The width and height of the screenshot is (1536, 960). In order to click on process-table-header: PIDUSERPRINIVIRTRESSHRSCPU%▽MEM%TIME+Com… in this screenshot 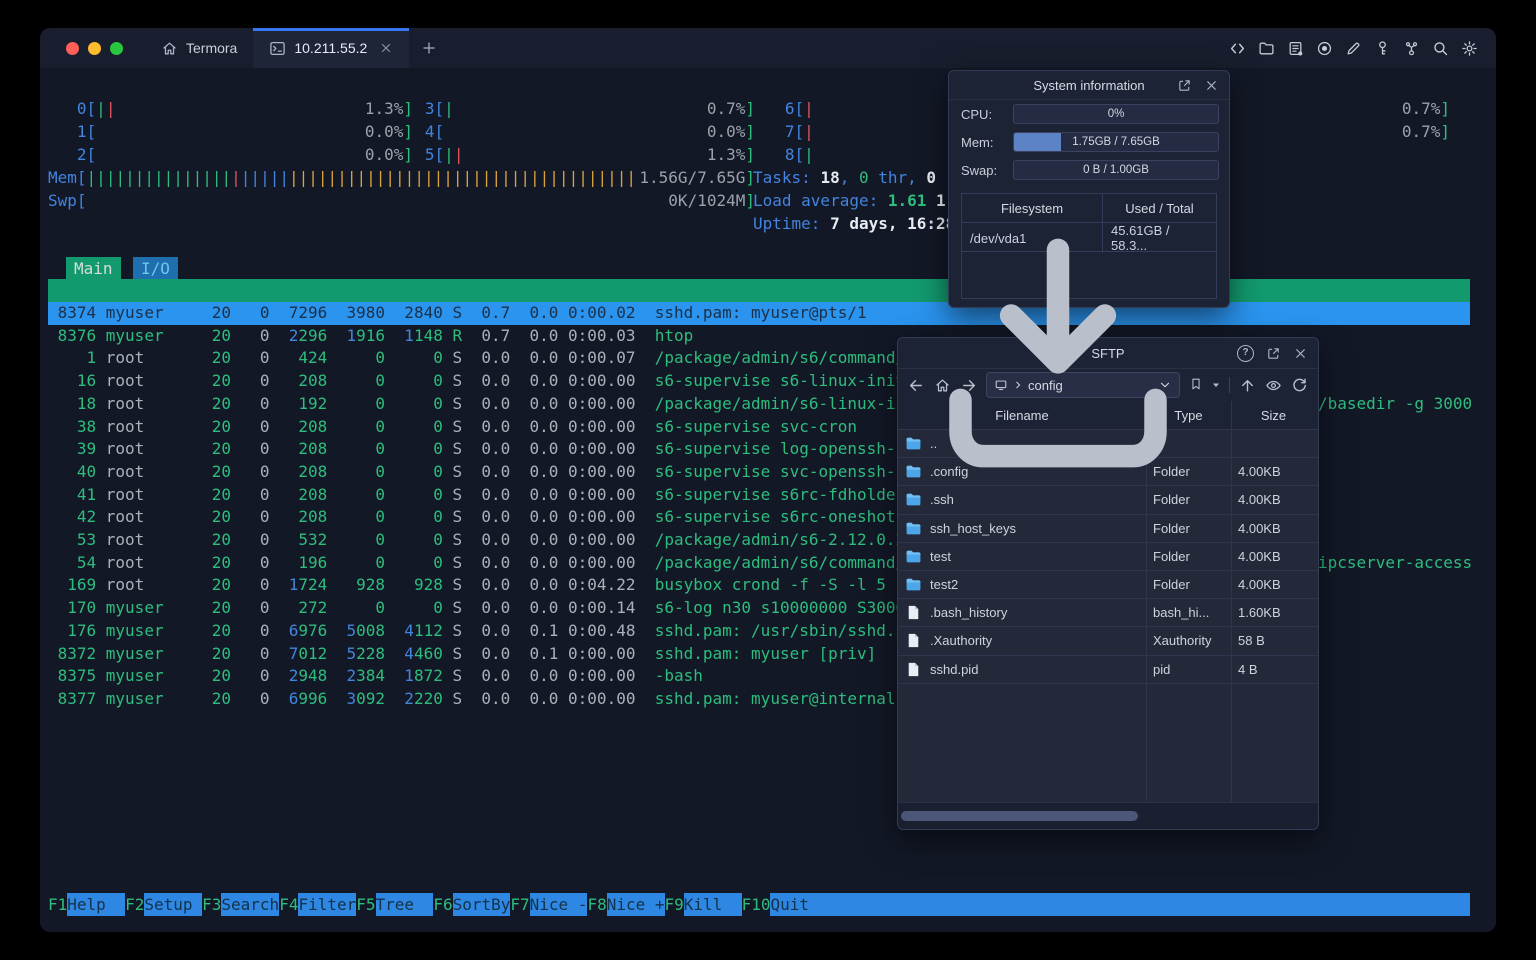, I will do `click(759, 302)`.